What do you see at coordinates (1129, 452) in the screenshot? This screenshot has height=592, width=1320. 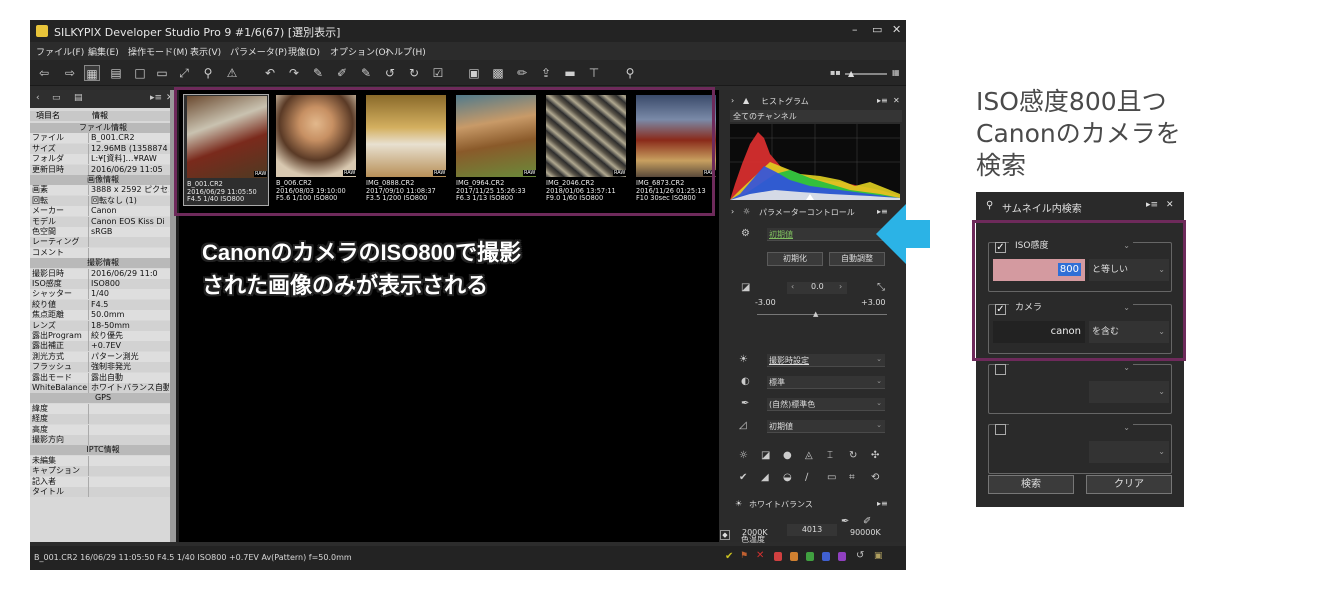 I see `empty2-operator-select: ⌄` at bounding box center [1129, 452].